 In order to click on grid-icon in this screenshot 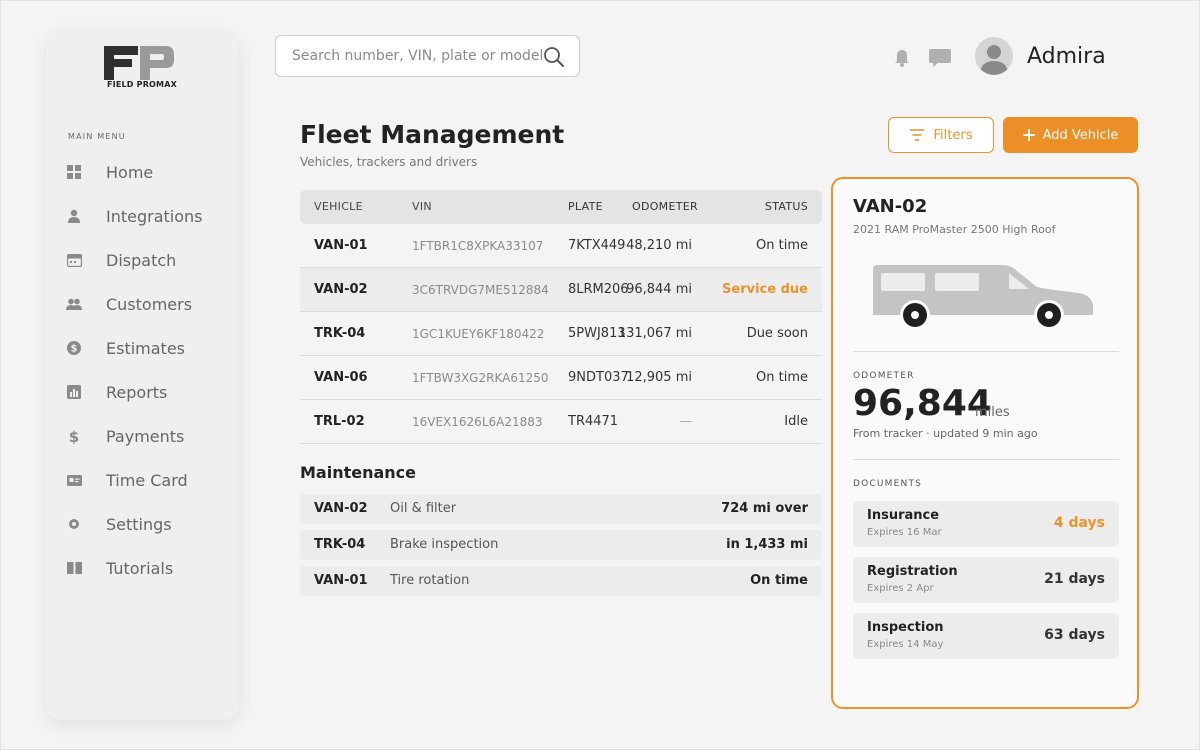, I will do `click(74, 172)`.